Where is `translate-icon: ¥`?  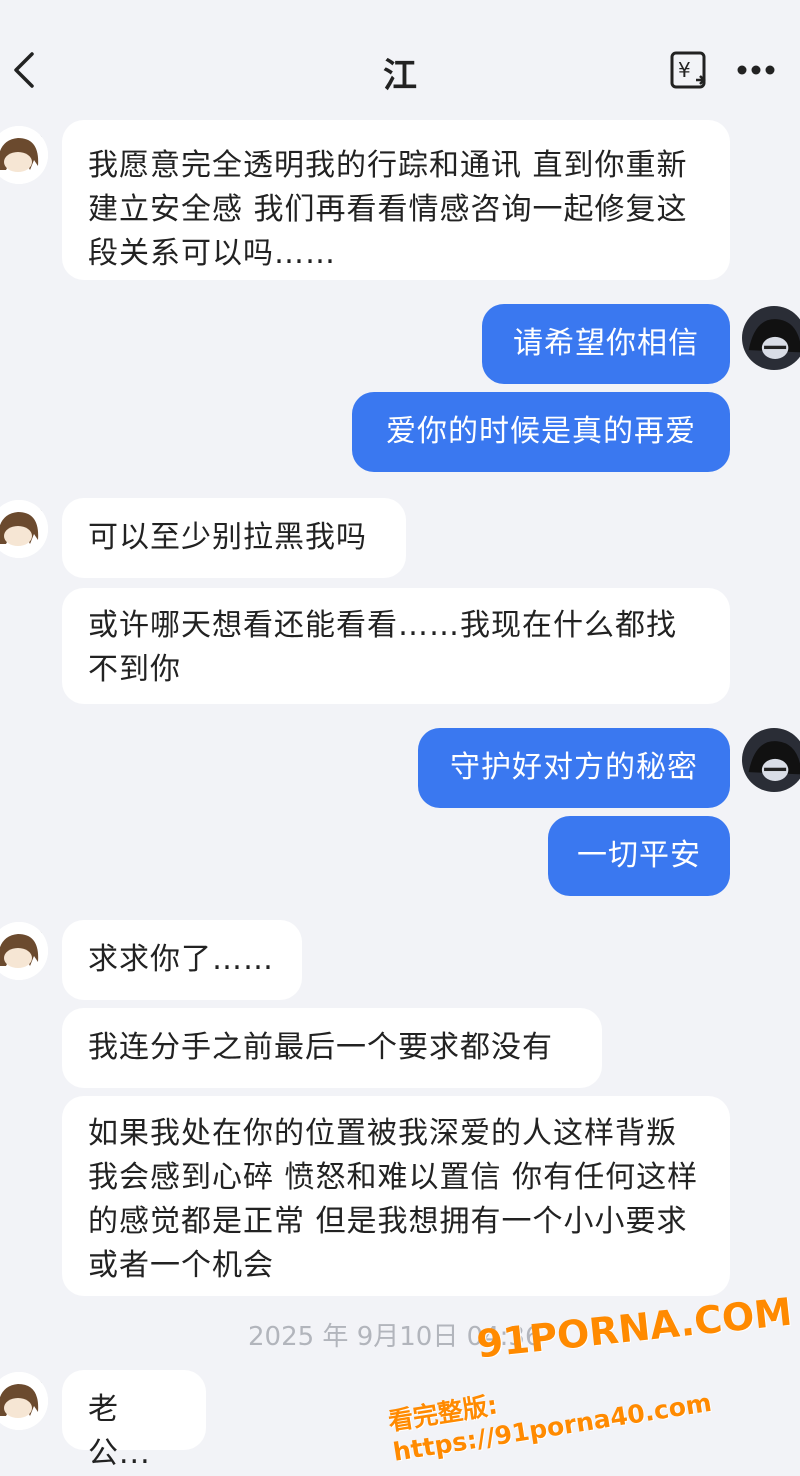 translate-icon: ¥ is located at coordinates (688, 70).